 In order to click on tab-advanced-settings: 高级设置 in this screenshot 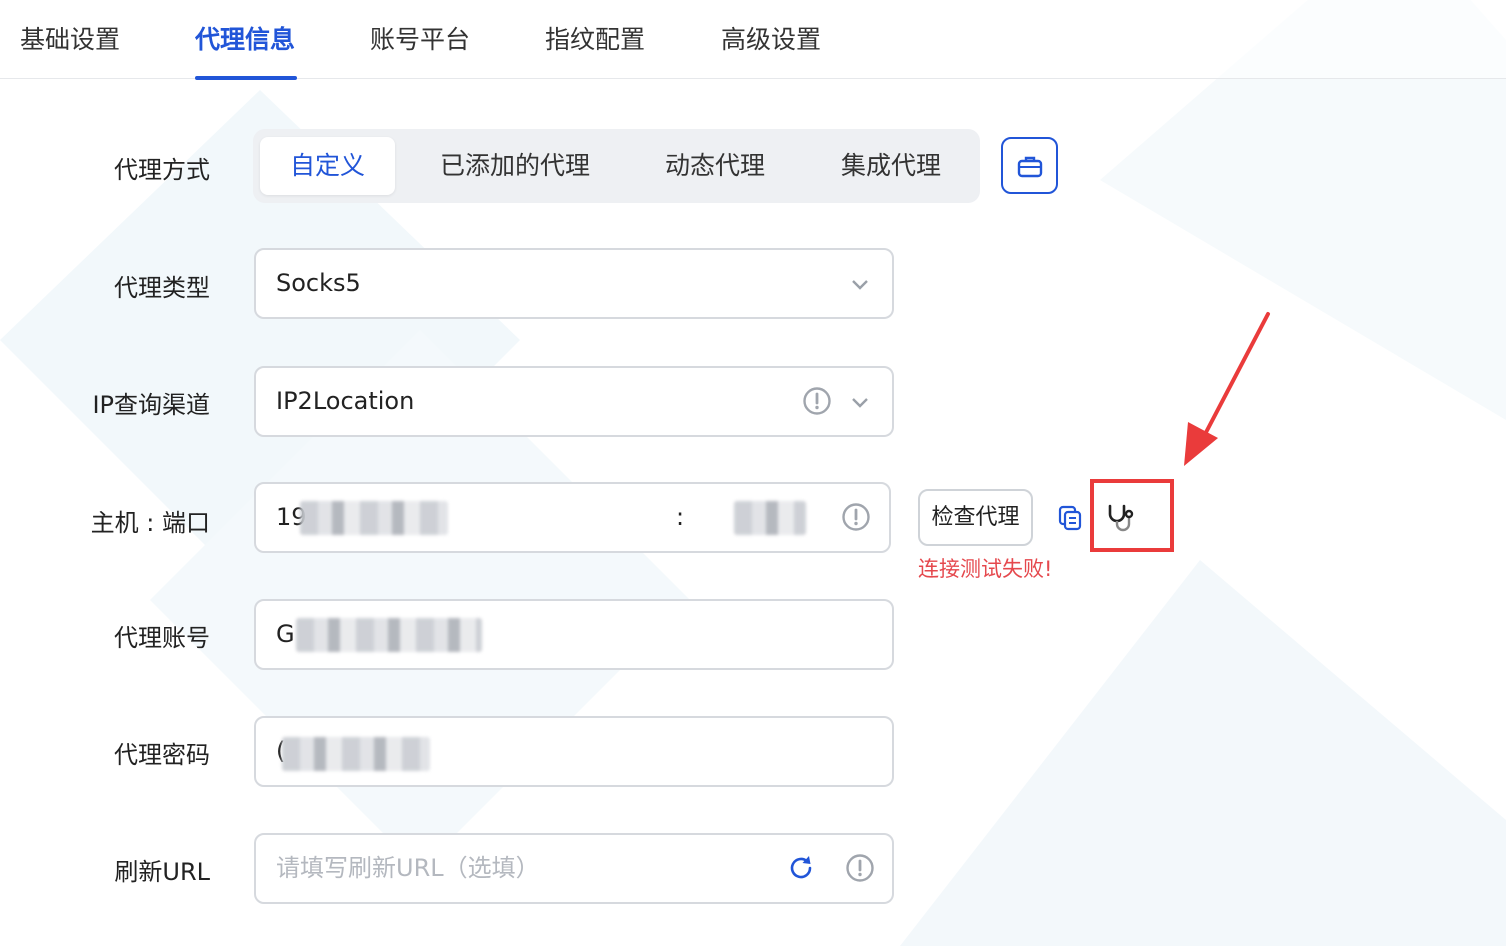, I will do `click(771, 38)`.